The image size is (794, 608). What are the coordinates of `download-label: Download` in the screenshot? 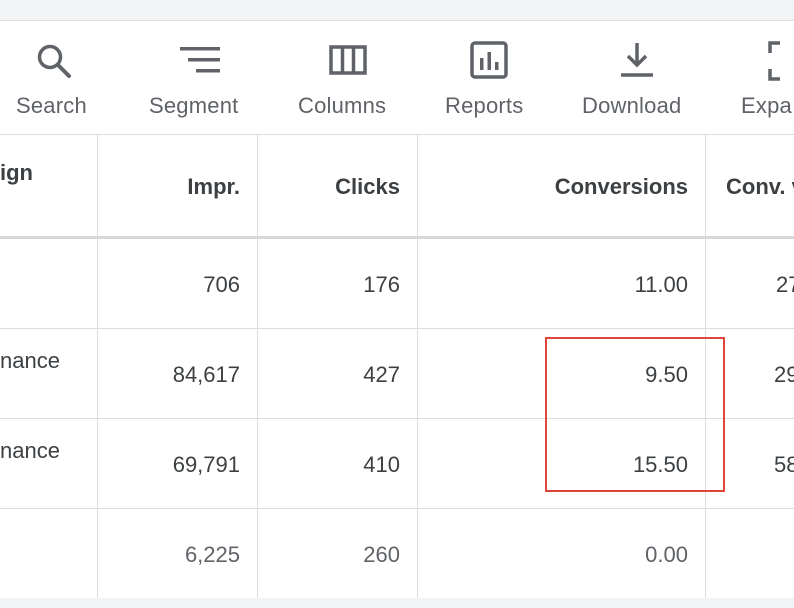 It's located at (632, 105).